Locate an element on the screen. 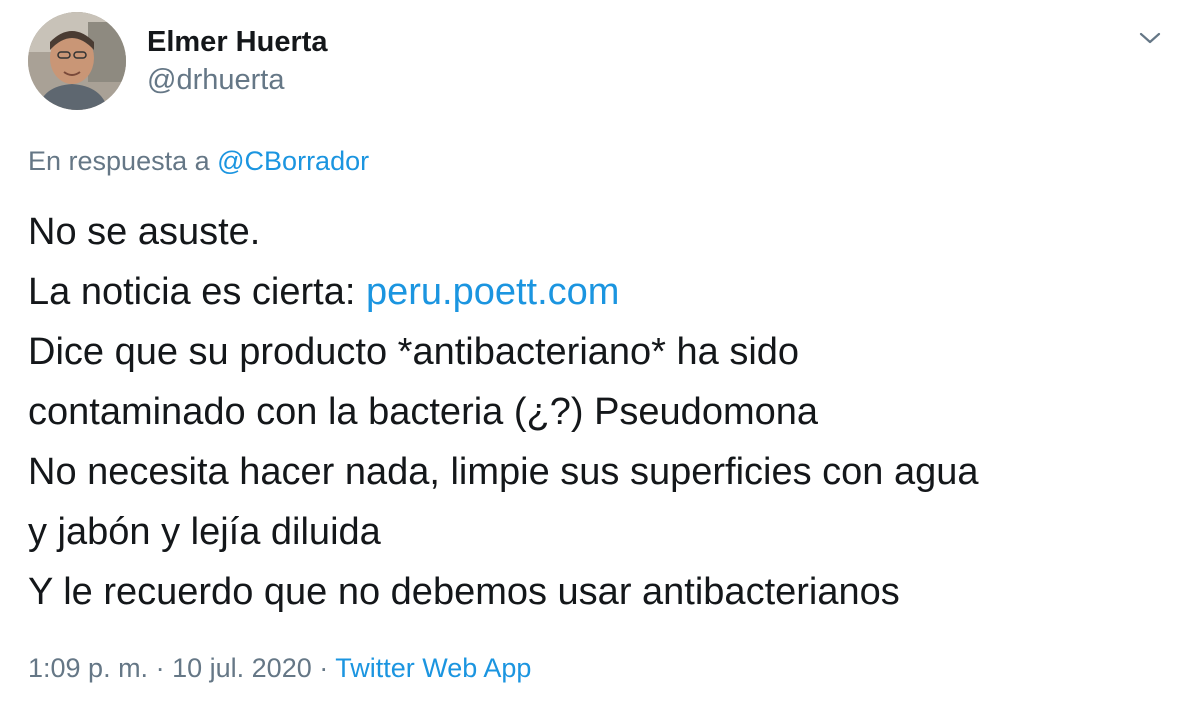 The width and height of the screenshot is (1190, 710). author-handle: @drhuerta is located at coordinates (215, 80).